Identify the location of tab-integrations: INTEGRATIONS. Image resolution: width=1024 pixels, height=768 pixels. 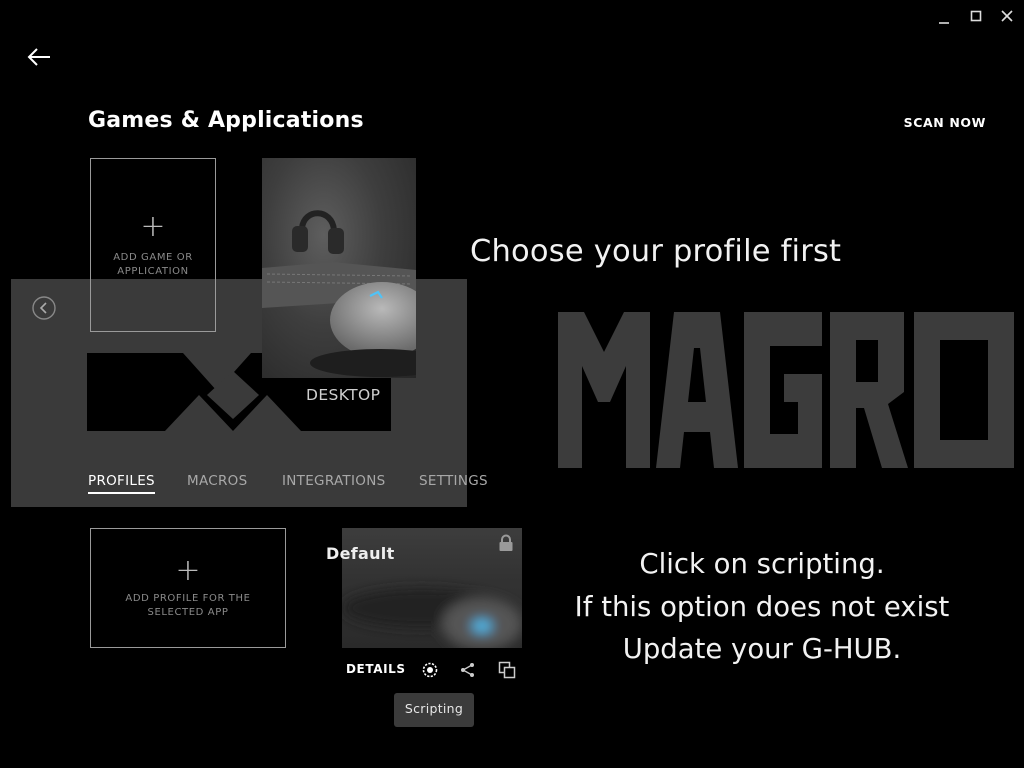
(333, 481).